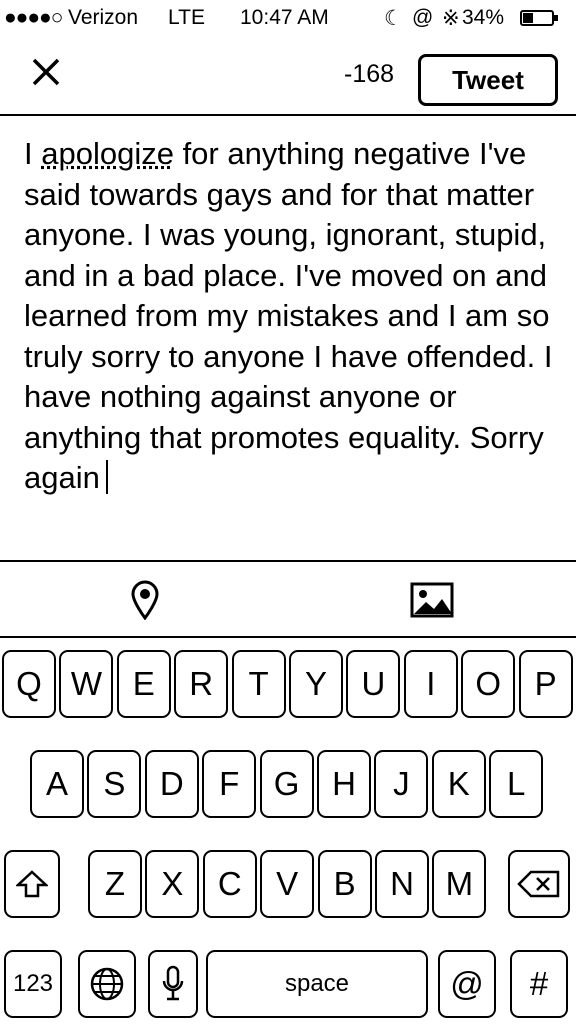  Describe the element at coordinates (401, 784) in the screenshot. I see `key-j: J` at that location.